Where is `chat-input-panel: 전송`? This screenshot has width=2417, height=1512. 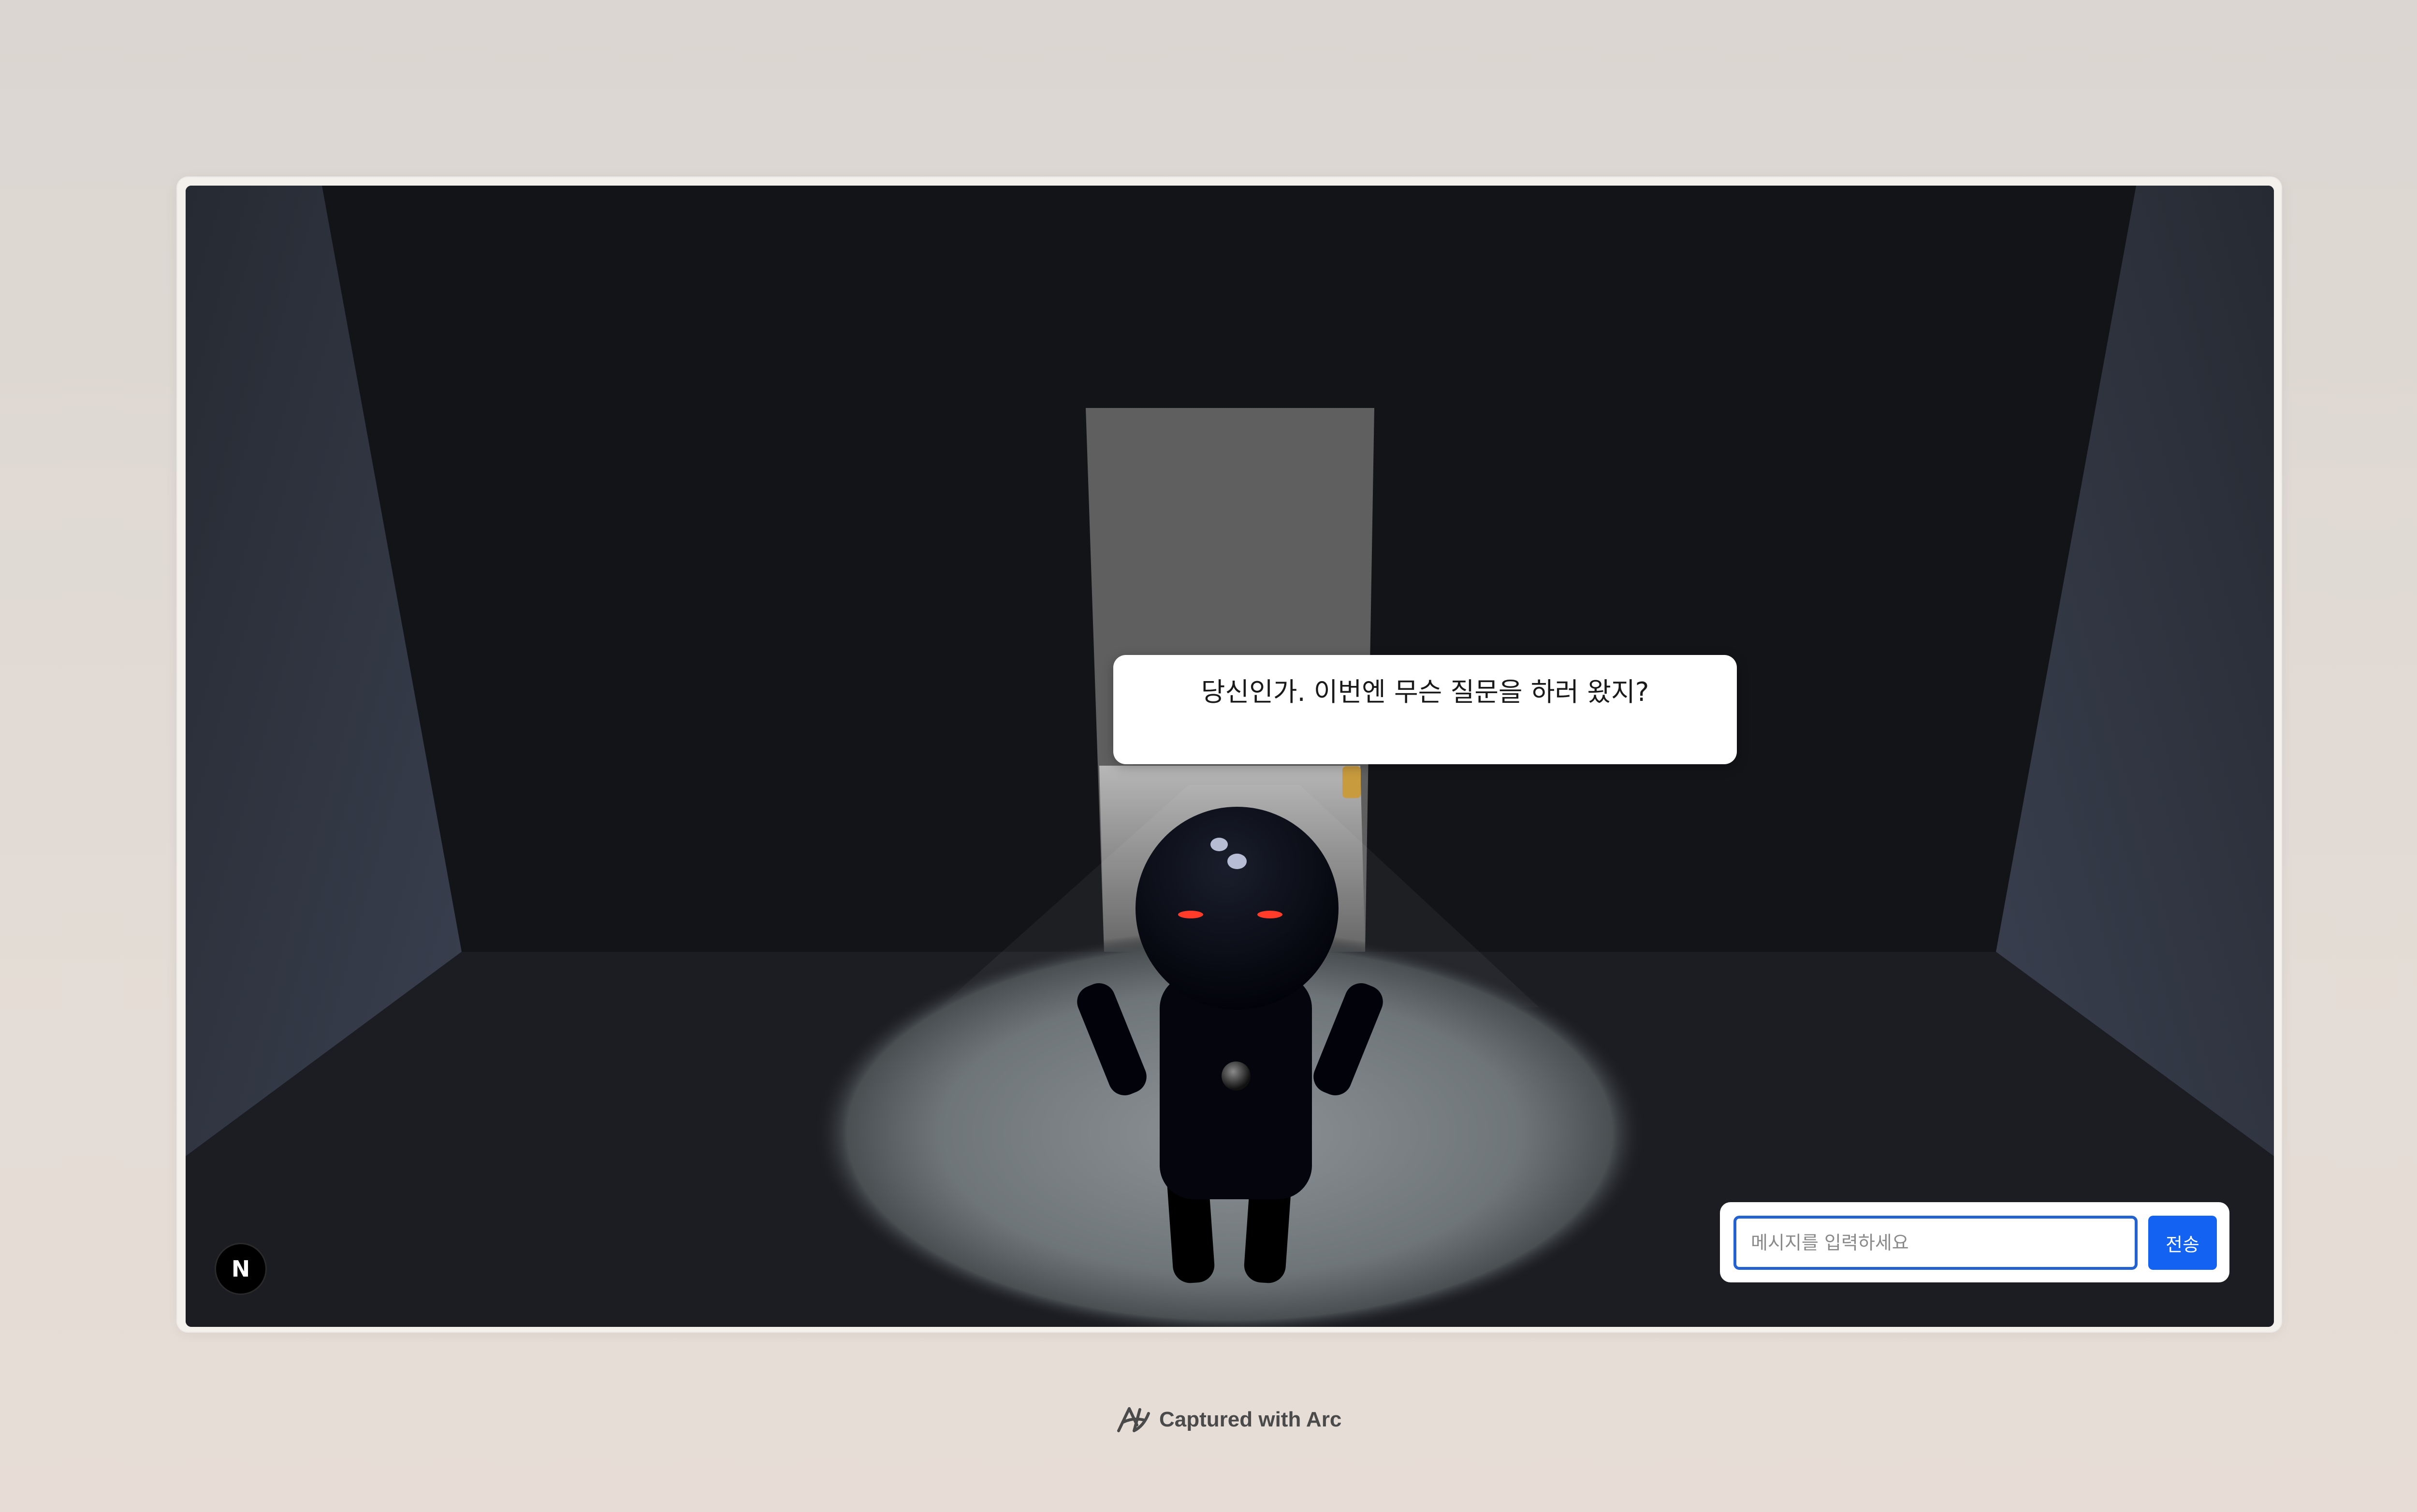 chat-input-panel: 전송 is located at coordinates (1974, 1242).